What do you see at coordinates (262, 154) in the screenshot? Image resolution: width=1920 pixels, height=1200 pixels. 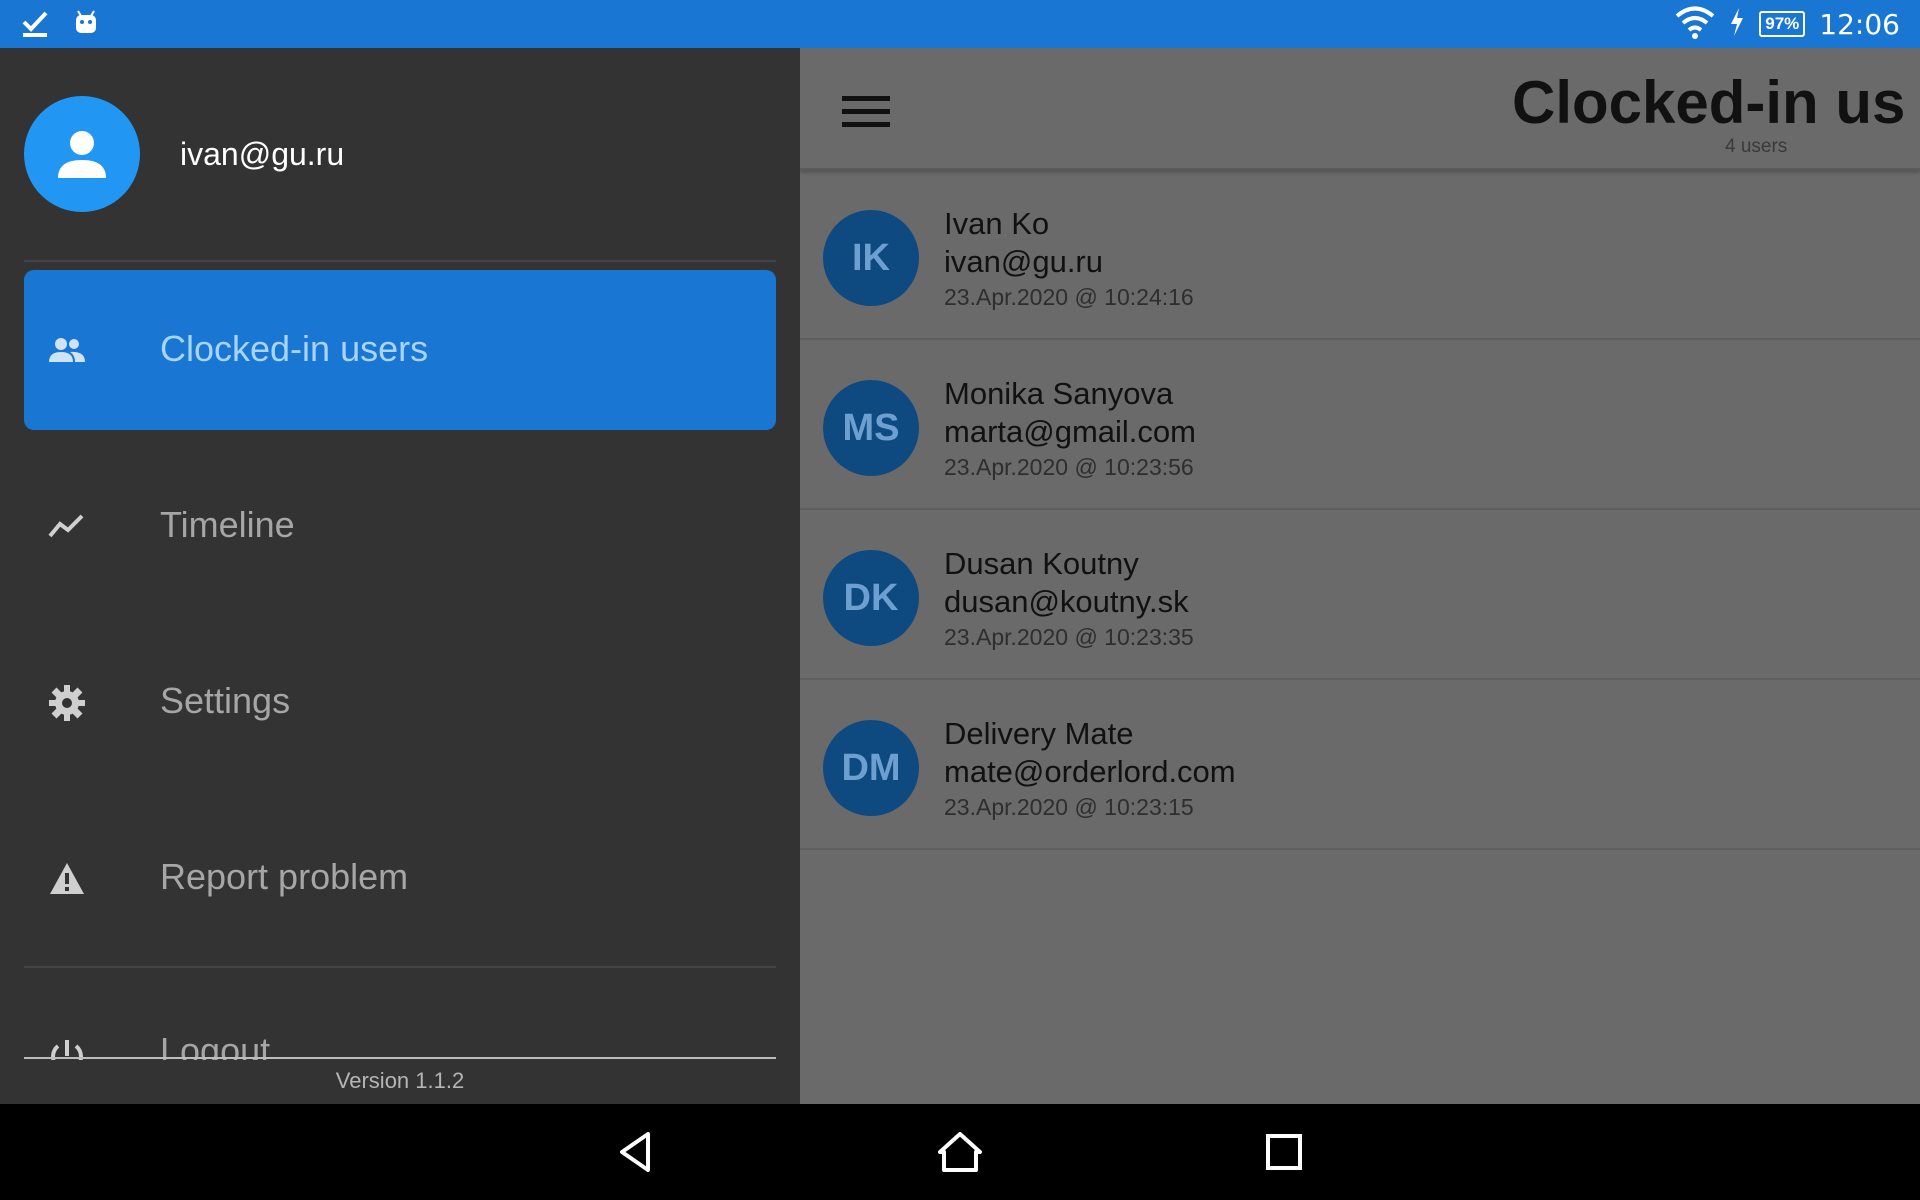 I see `profile-email: ivan@gu.ru` at bounding box center [262, 154].